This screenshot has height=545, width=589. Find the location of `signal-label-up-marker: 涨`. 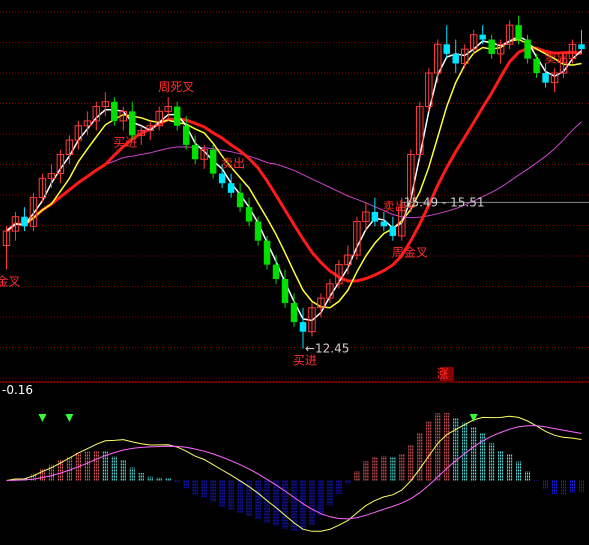

signal-label-up-marker: 涨 is located at coordinates (443, 373).